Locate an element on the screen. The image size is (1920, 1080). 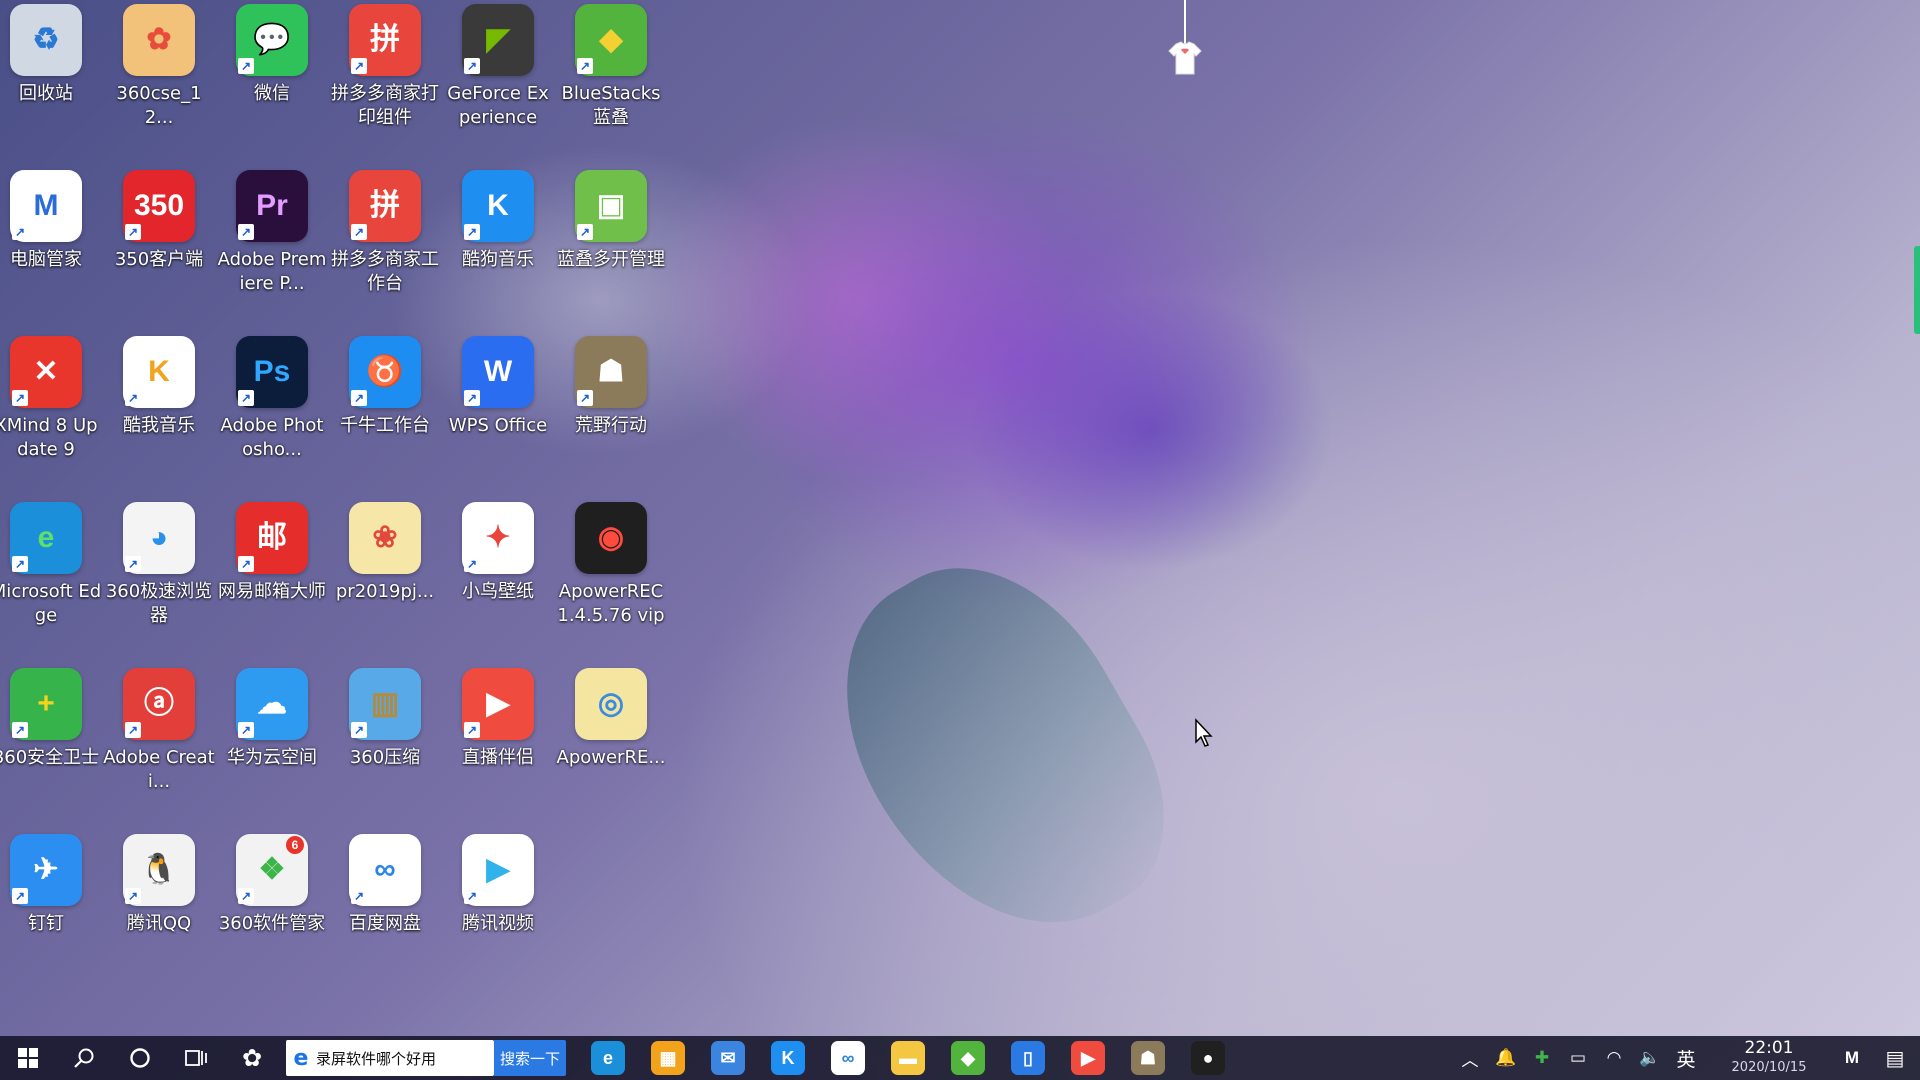
app-icon: K ↗ is located at coordinates (498, 206).